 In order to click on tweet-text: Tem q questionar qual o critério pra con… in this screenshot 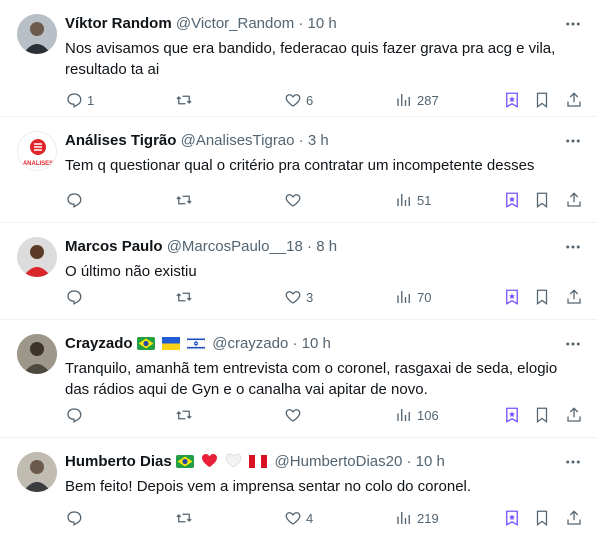, I will do `click(300, 165)`.